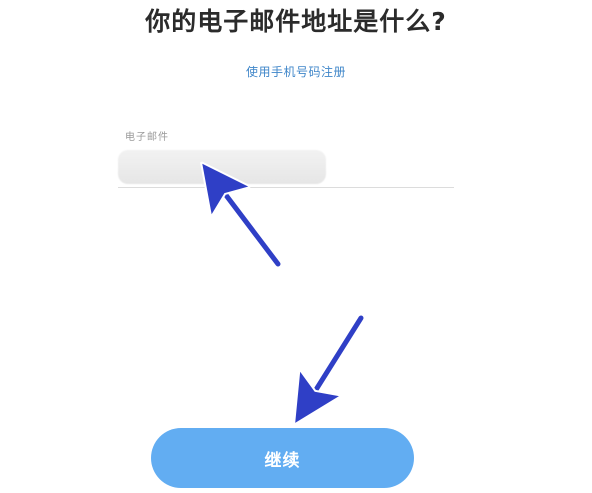 The image size is (592, 493). Describe the element at coordinates (147, 137) in the screenshot. I see `email-label: 电子邮件` at that location.